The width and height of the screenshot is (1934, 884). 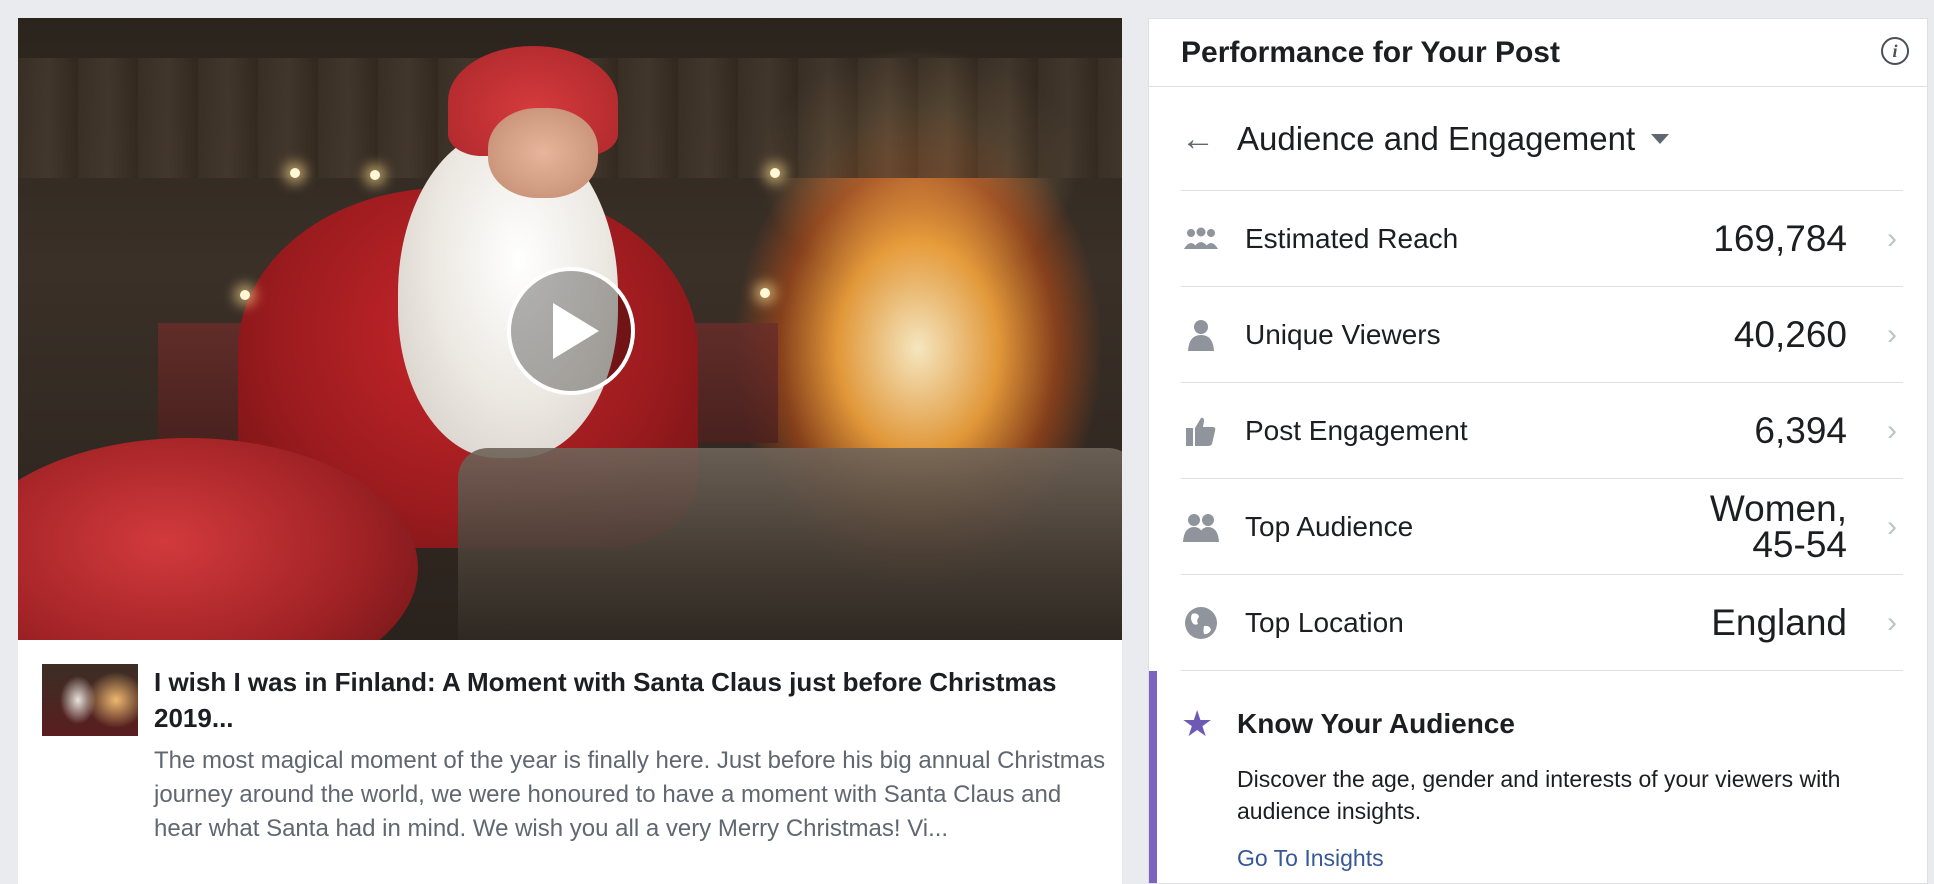 I want to click on thumbs-up-icon, so click(x=1201, y=431).